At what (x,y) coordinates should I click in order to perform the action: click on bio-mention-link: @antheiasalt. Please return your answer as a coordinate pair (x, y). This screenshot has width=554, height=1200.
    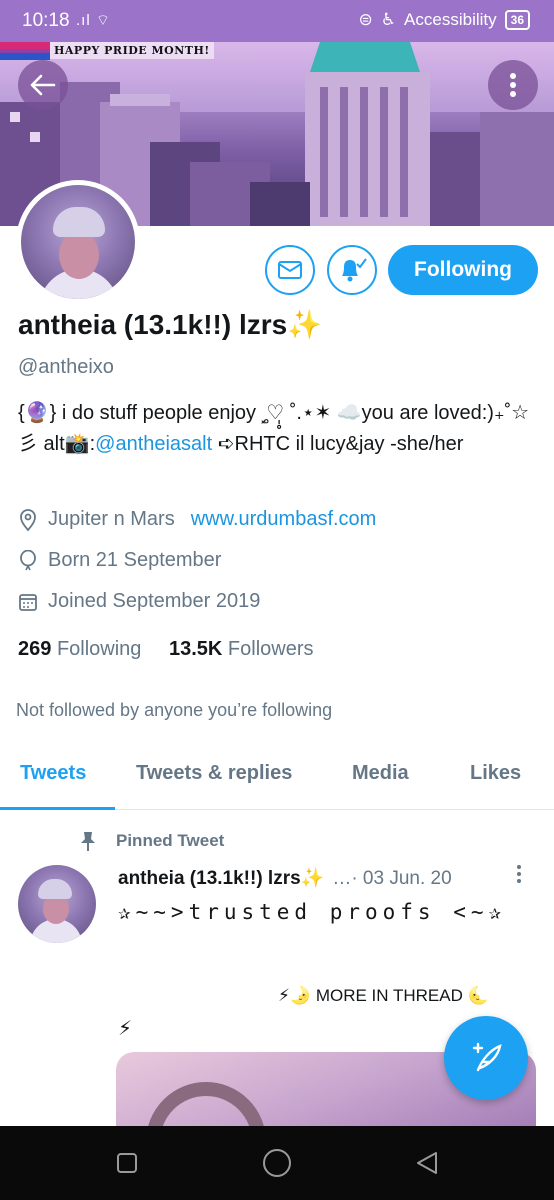
    Looking at the image, I should click on (153, 444).